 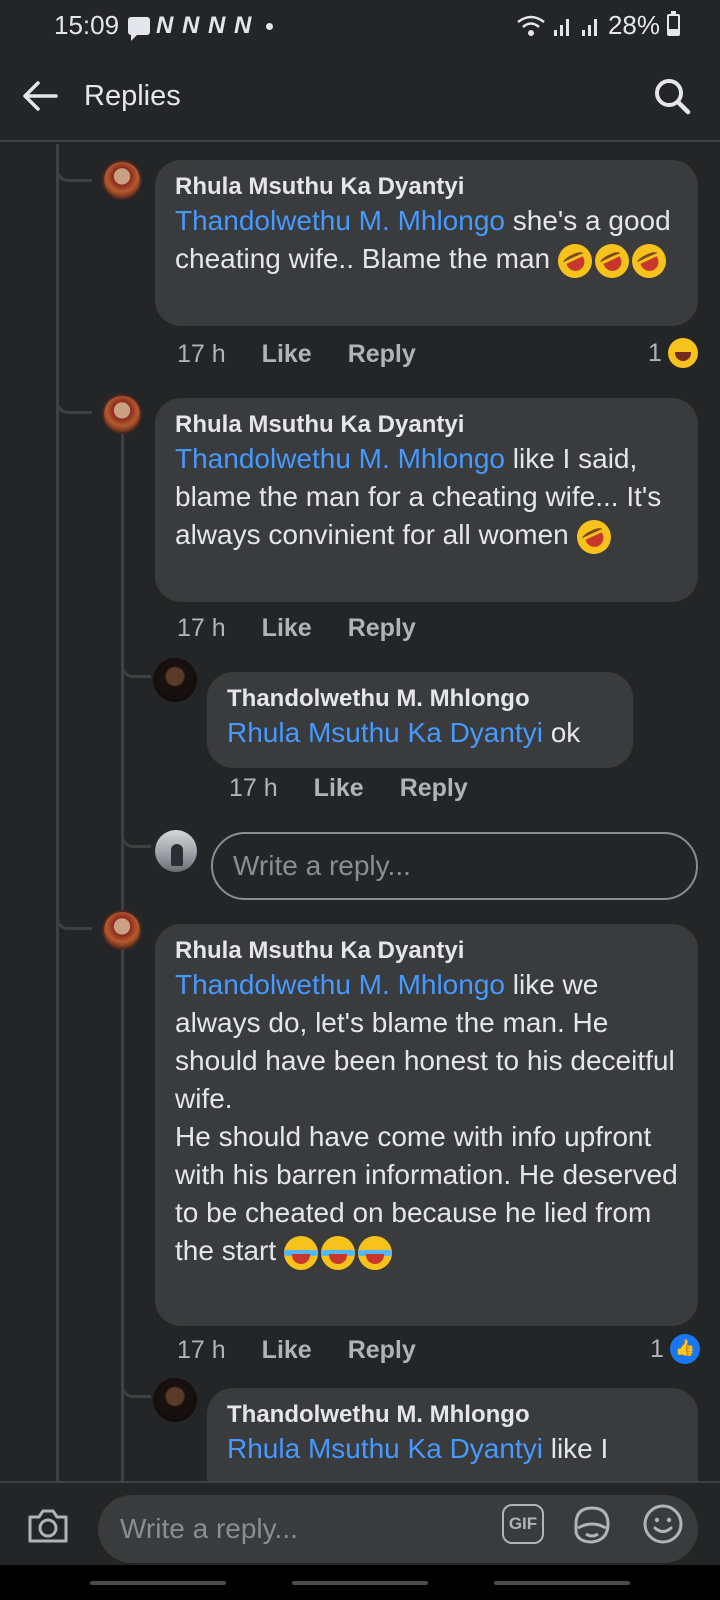 I want to click on comment-text: Rhula Msuthu Ka Dyantyi ok, so click(x=420, y=733).